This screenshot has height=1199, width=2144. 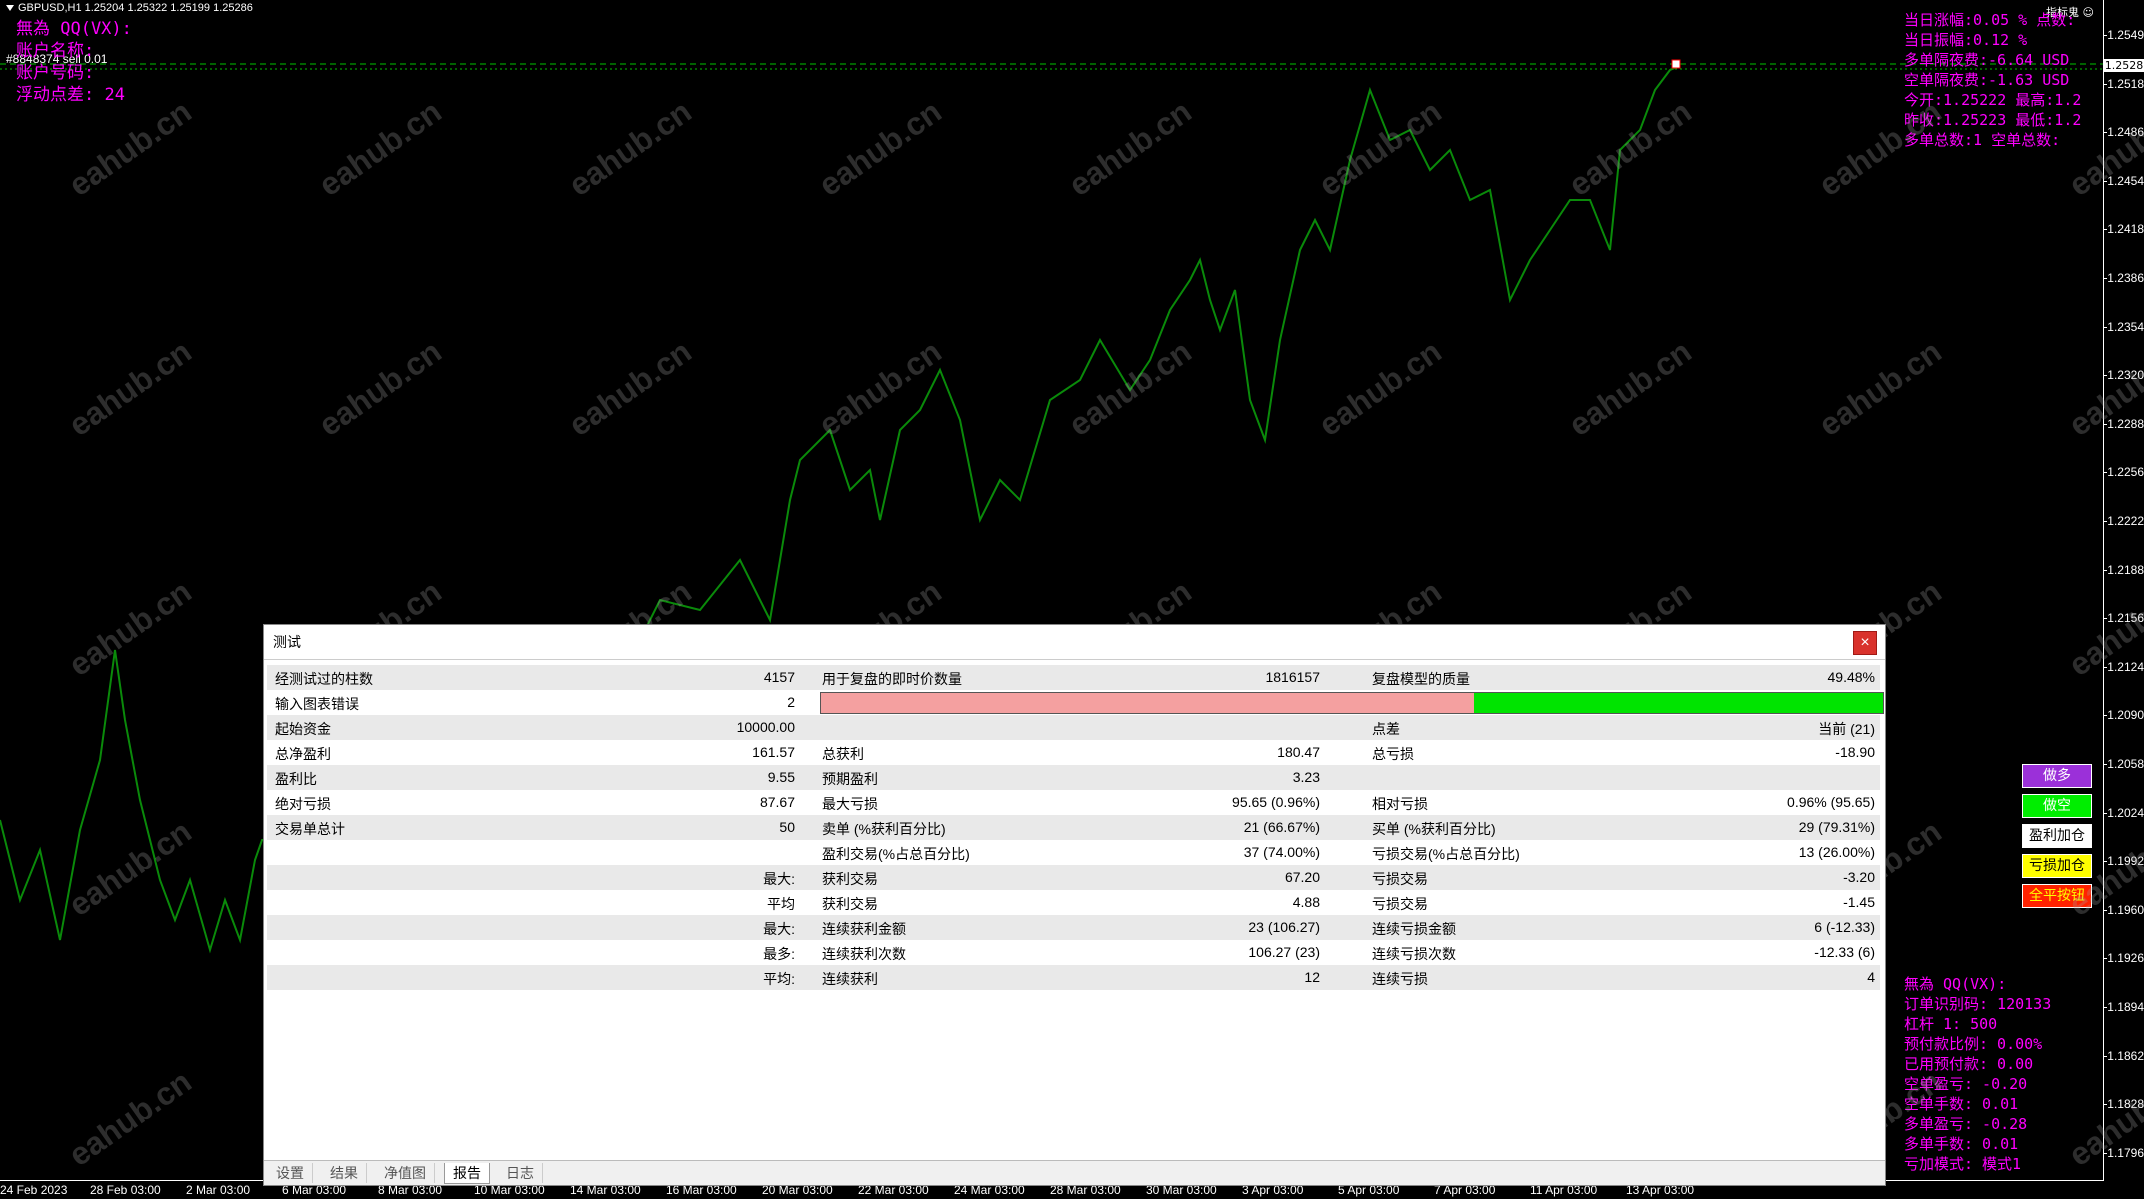 I want to click on report-cell: 起始资金, so click(x=303, y=729).